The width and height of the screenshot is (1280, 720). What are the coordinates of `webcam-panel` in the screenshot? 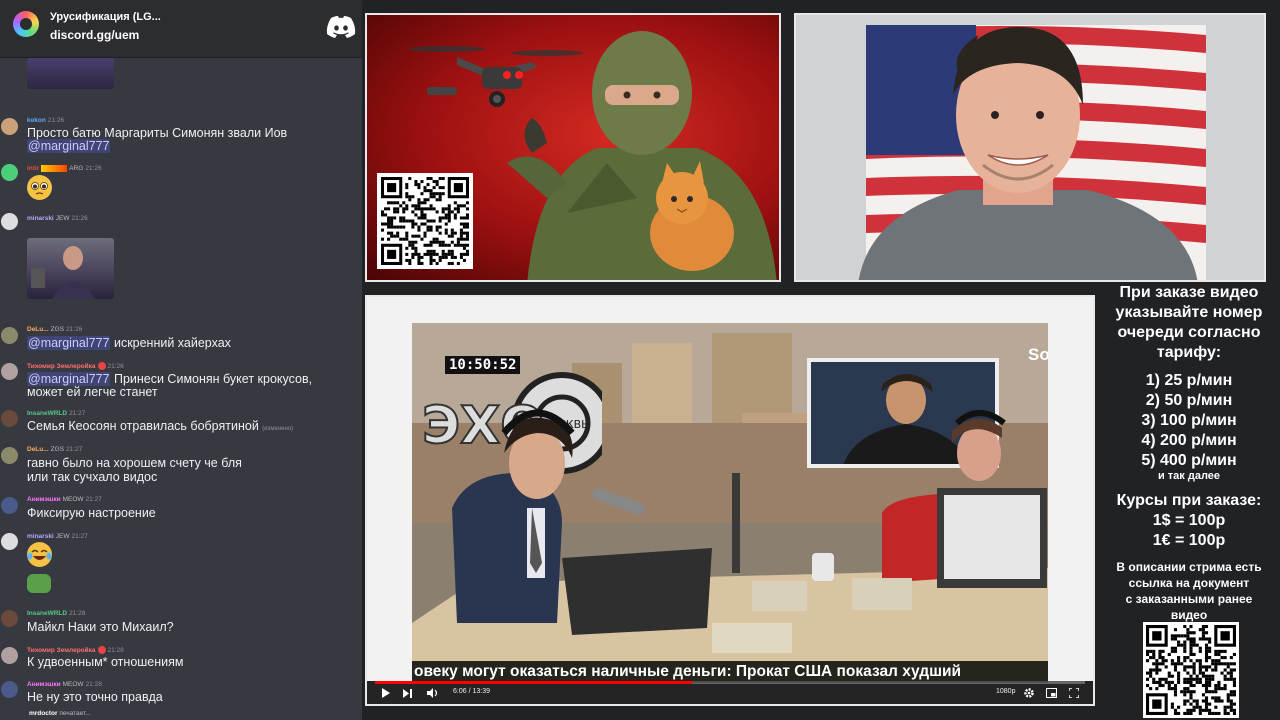 It's located at (1030, 147).